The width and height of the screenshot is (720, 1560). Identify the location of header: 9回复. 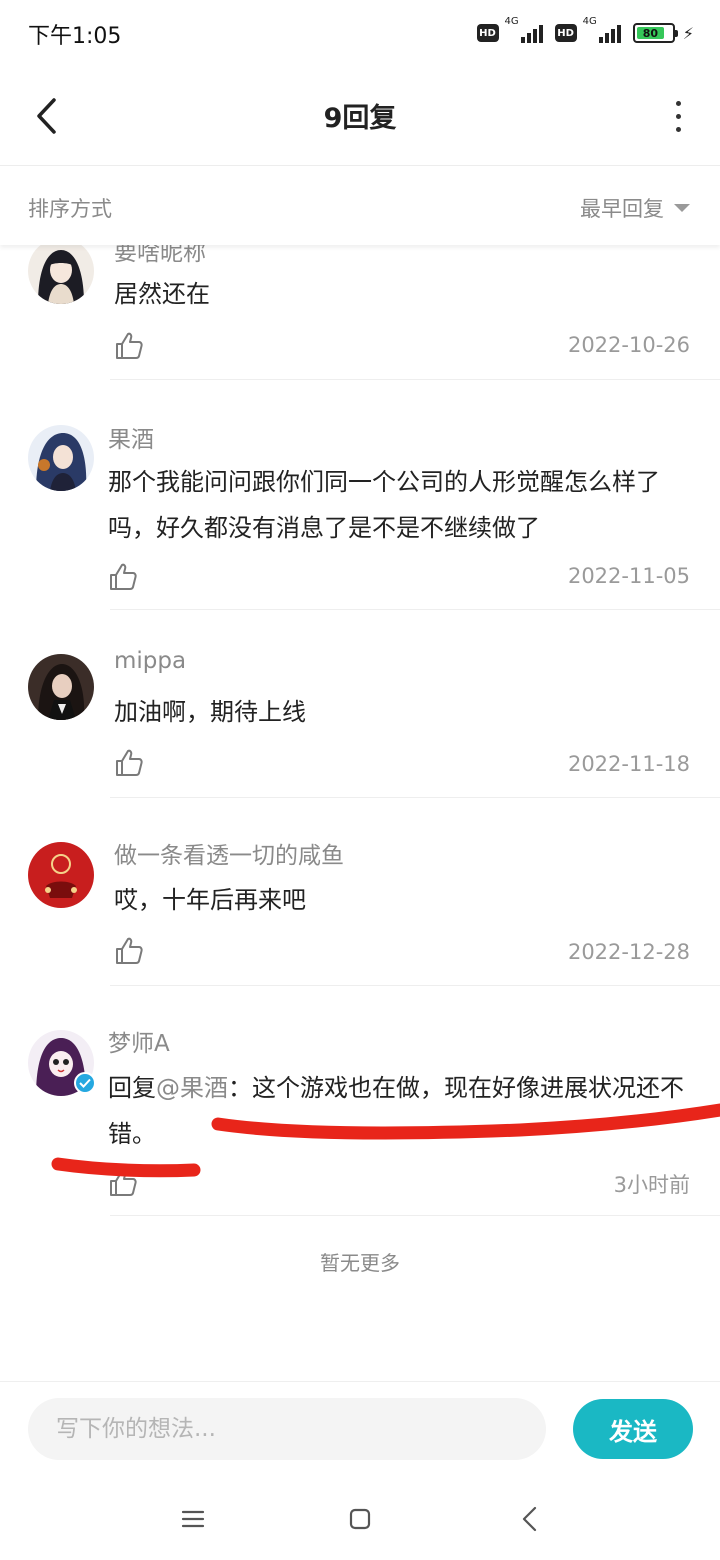
(360, 116).